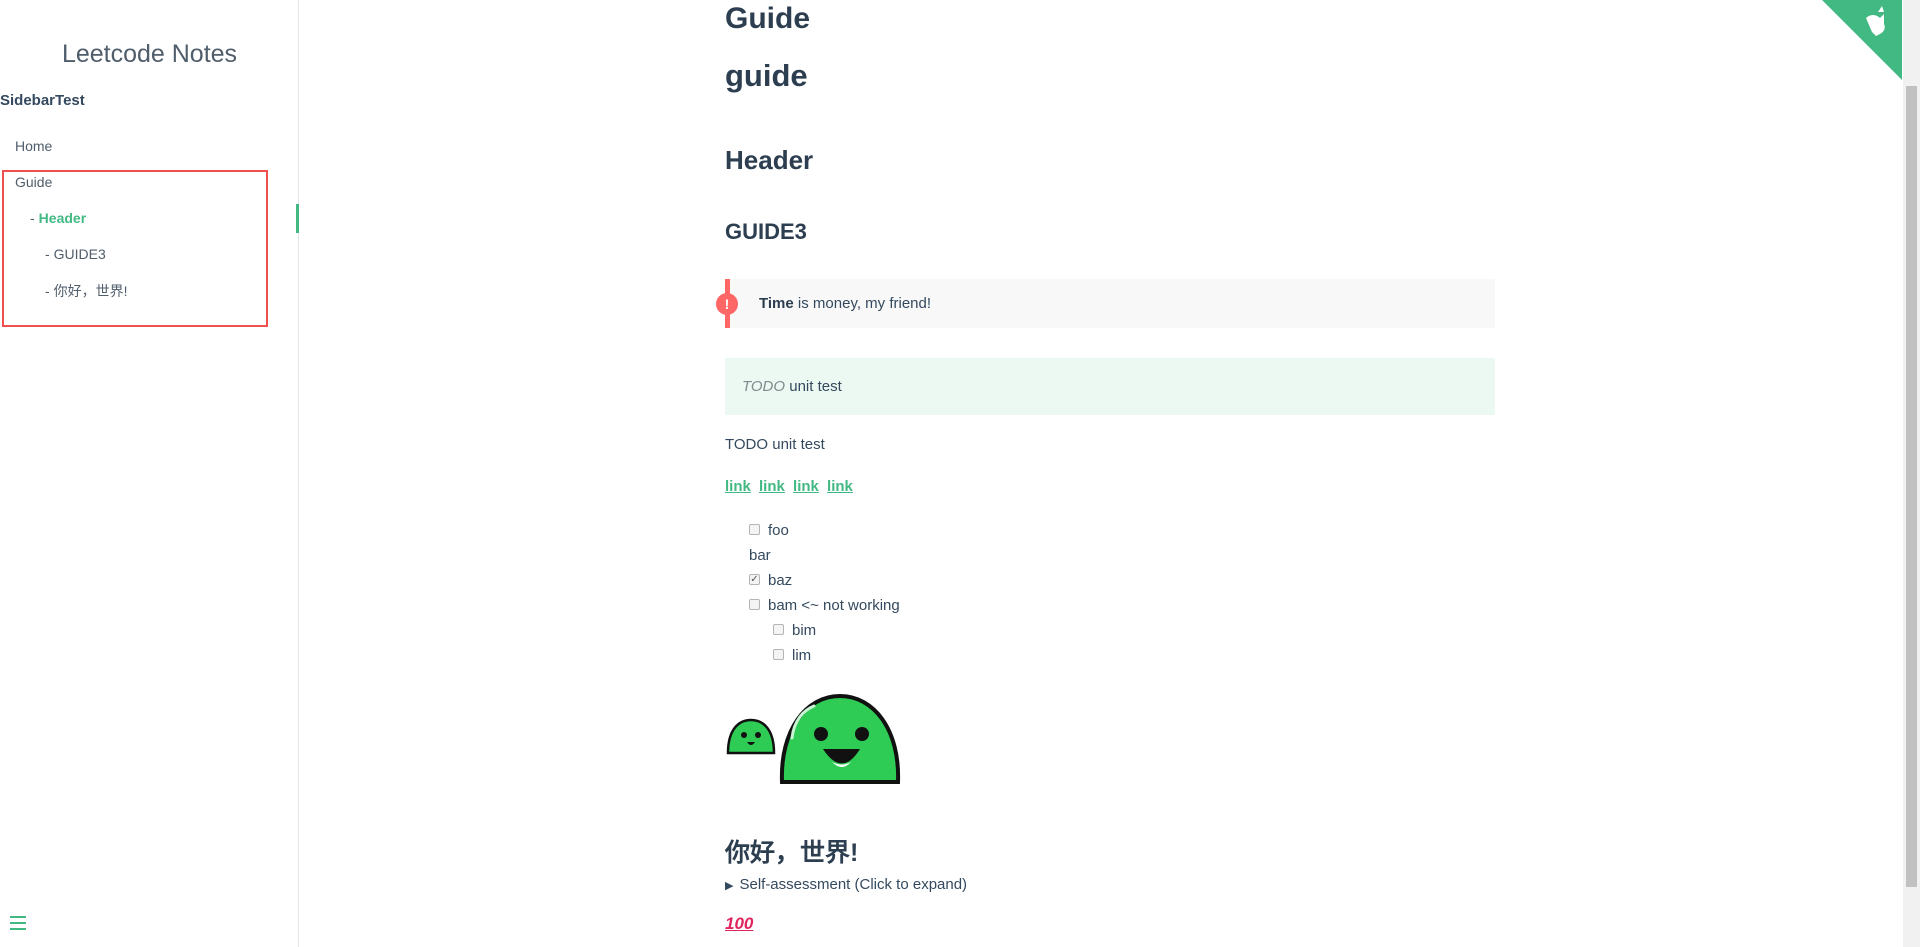 Image resolution: width=1920 pixels, height=947 pixels. Describe the element at coordinates (727, 304) in the screenshot. I see `alert-icon: !` at that location.